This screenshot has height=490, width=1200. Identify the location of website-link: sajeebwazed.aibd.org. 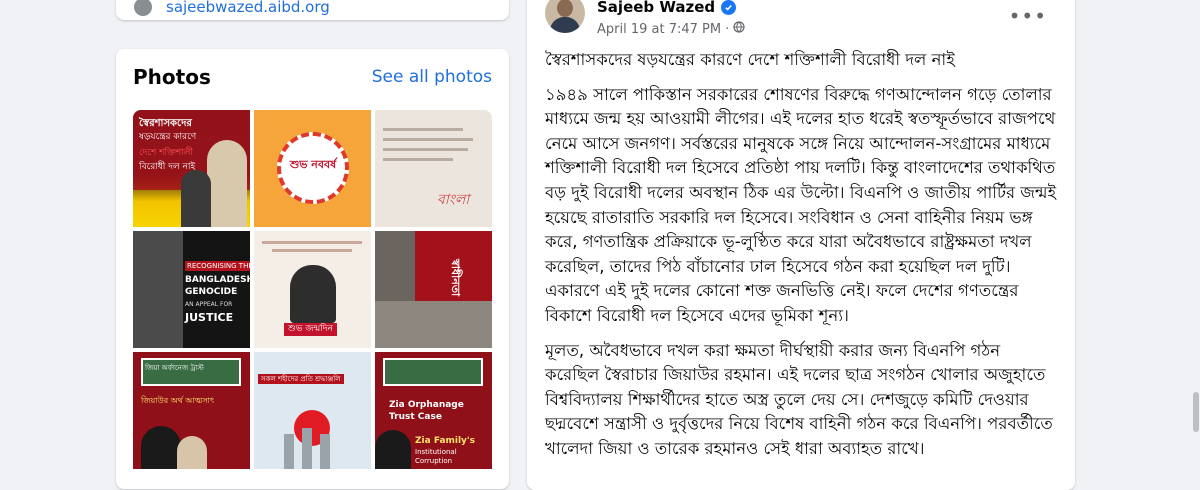
(232, 8).